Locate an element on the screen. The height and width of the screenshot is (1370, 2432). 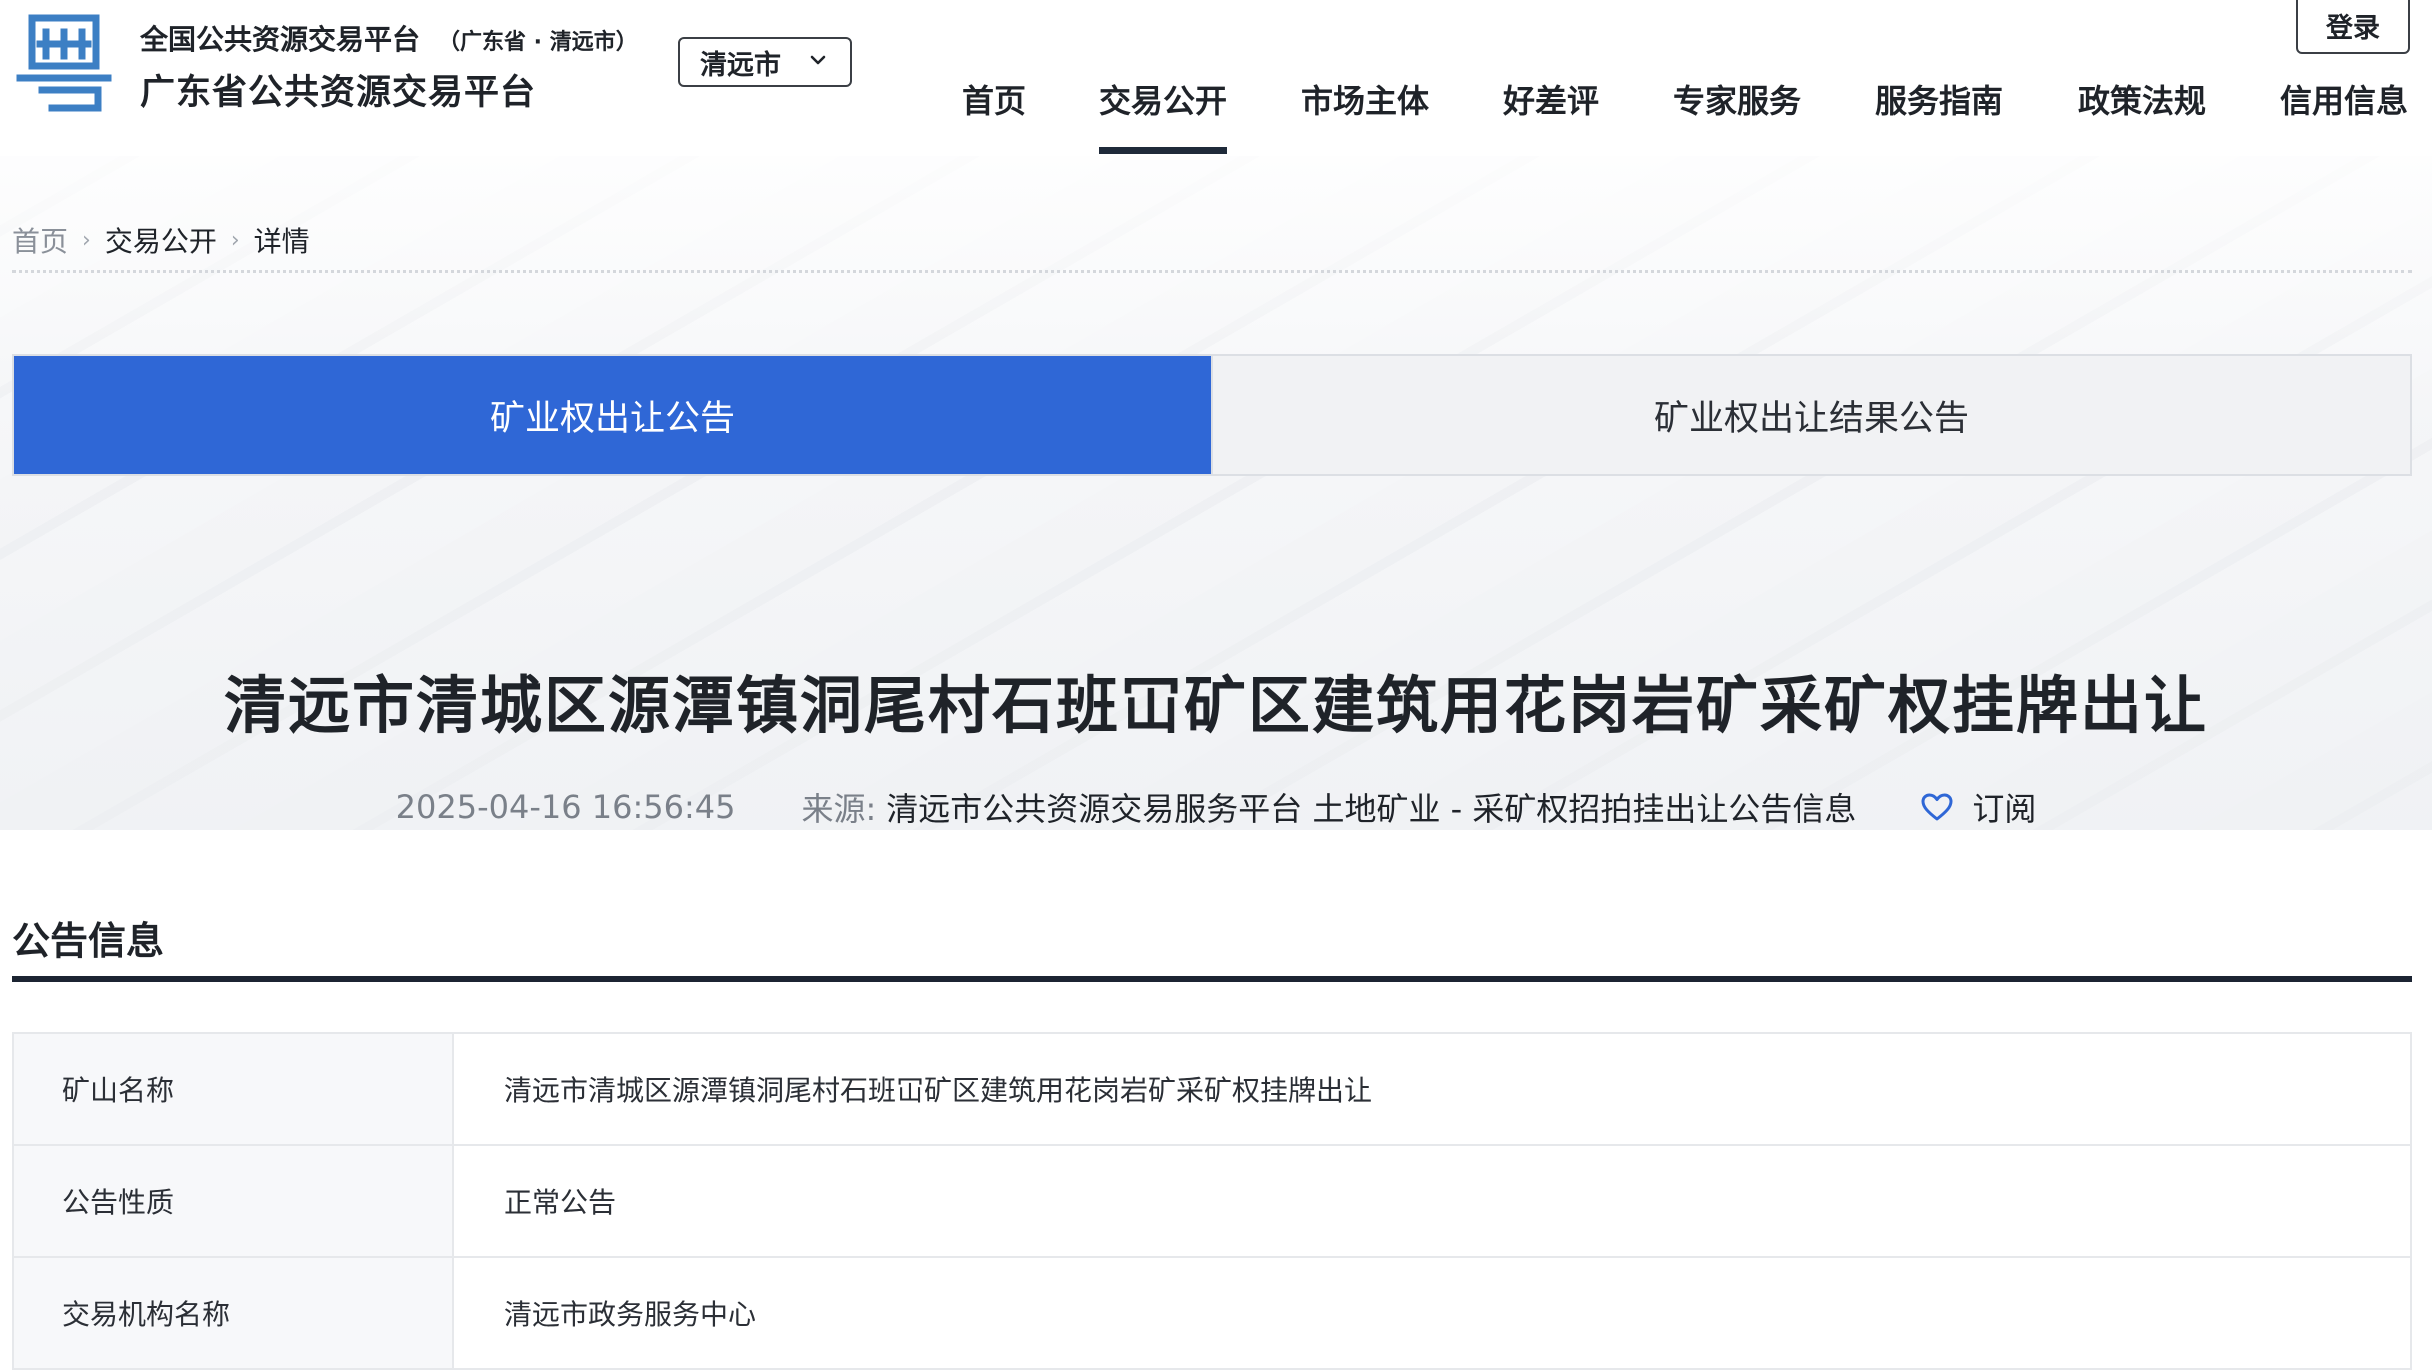
announcement-tabs: 矿业权出让公告 矿业权出让结果公告 is located at coordinates (1212, 415).